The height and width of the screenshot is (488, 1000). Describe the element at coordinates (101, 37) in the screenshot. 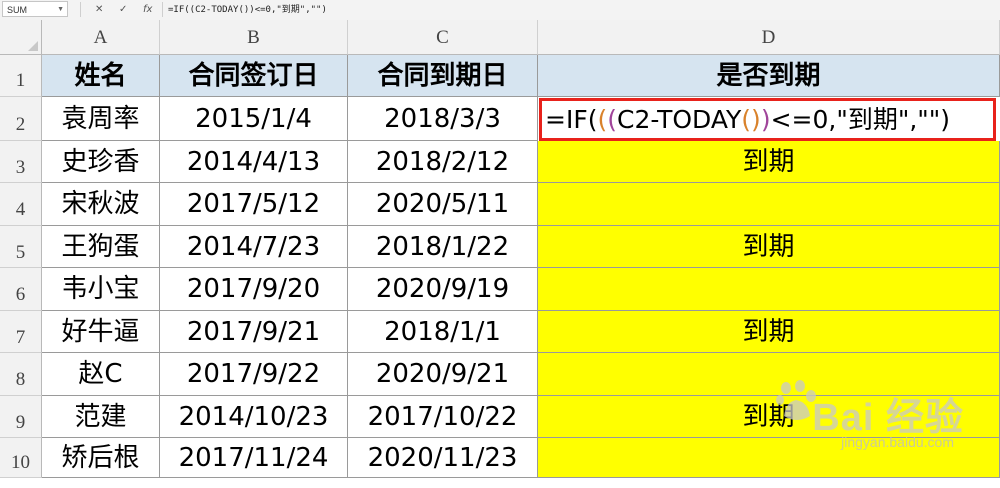

I see `column-header-a: A` at that location.